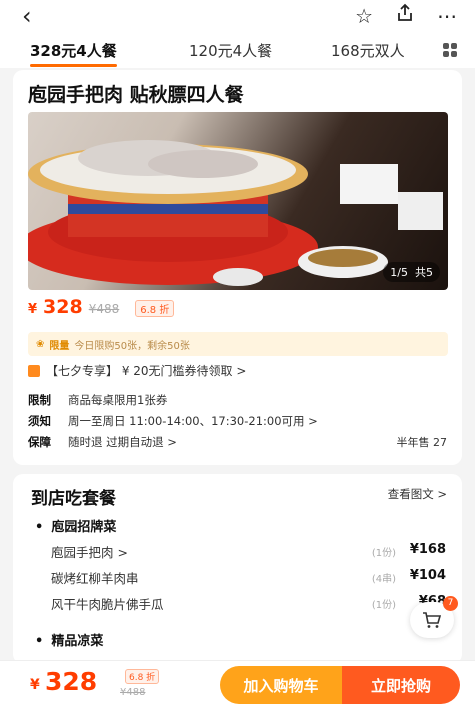 The image size is (475, 713). Describe the element at coordinates (59, 346) in the screenshot. I see `limit-tag: 限量` at that location.